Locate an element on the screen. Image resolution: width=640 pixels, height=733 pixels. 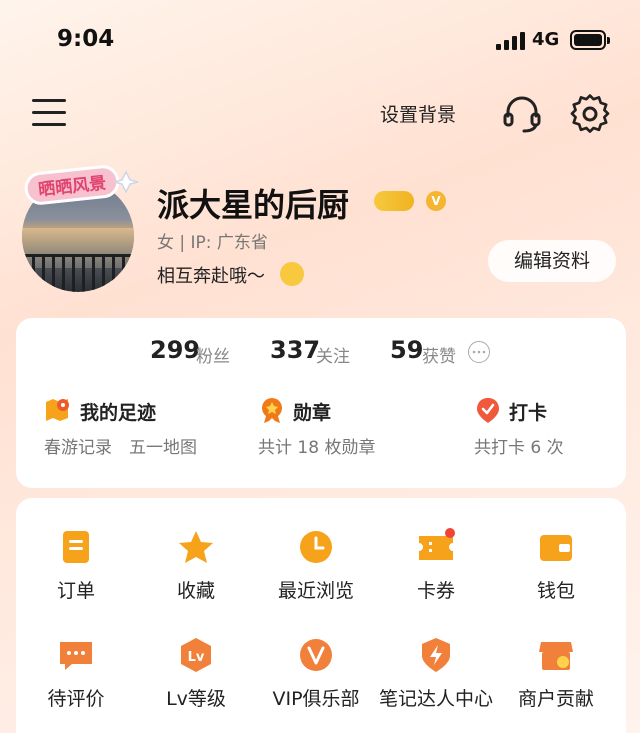
footprint-title: 我的足迹 is located at coordinates (118, 411).